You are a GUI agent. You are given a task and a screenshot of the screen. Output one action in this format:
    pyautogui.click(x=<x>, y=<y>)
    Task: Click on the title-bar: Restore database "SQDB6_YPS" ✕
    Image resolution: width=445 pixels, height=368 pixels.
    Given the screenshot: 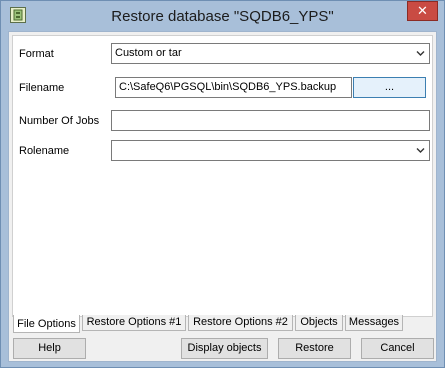 What is the action you would take?
    pyautogui.click(x=222, y=16)
    